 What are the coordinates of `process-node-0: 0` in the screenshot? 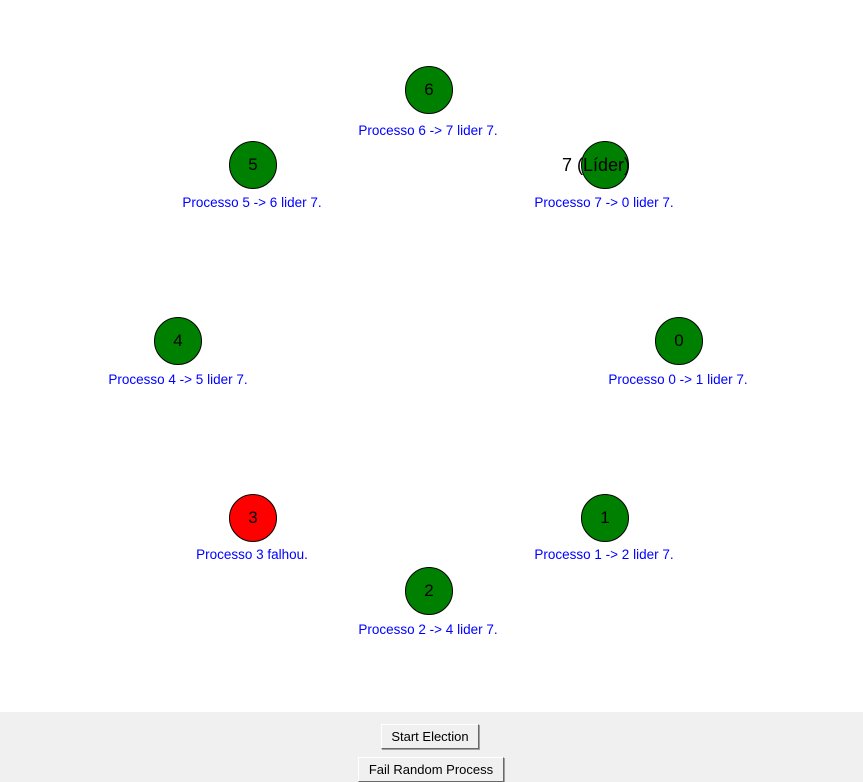 It's located at (679, 341).